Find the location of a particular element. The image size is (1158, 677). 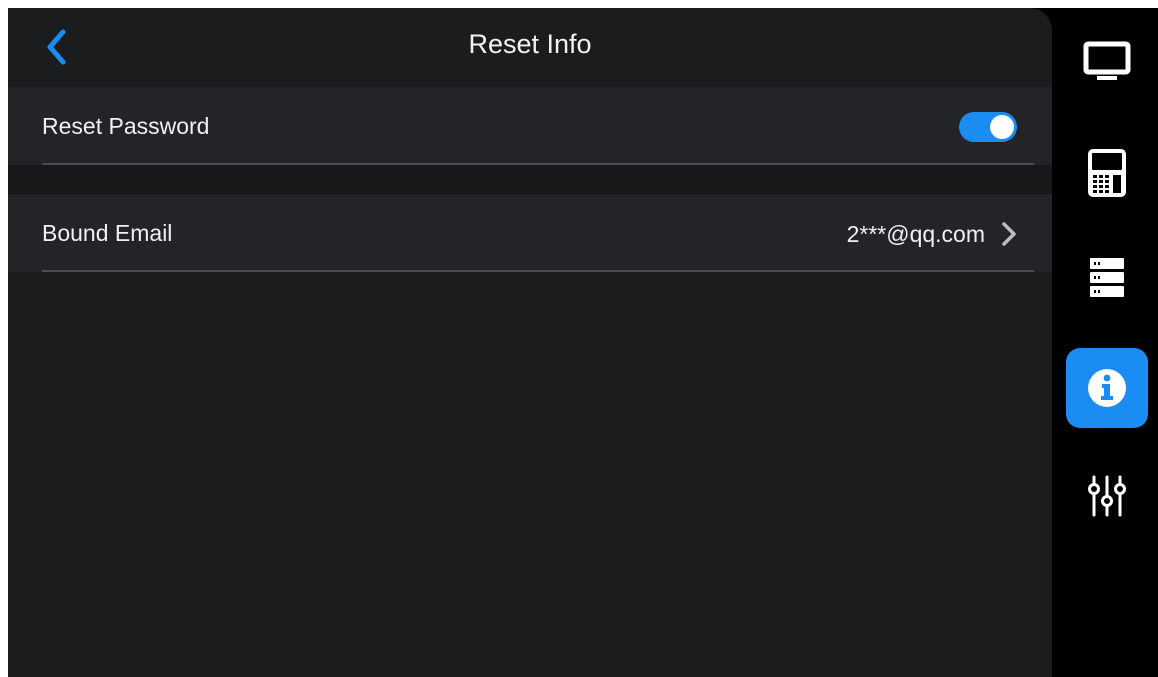

sidebar-item-display is located at coordinates (1107, 62).